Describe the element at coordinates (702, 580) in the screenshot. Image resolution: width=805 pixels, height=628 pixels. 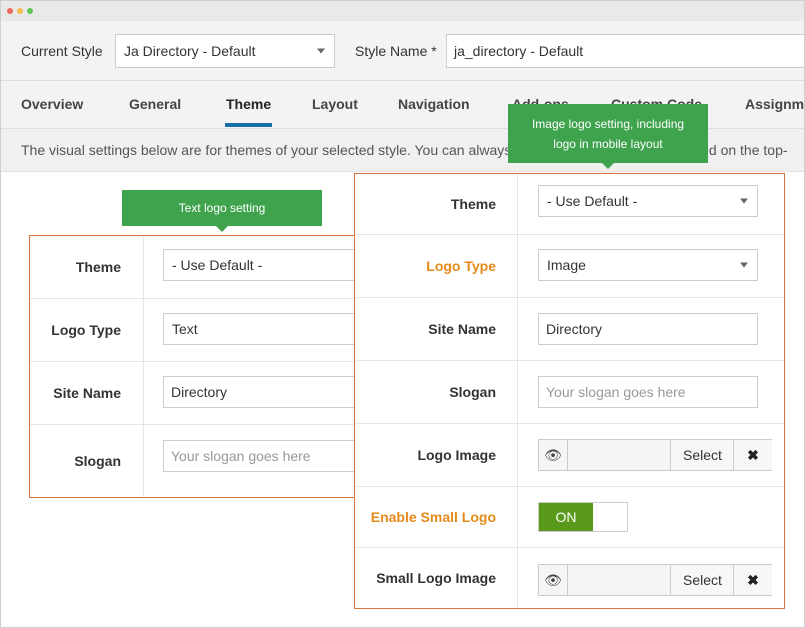
I see `small-logo-image-select-button: Select` at that location.